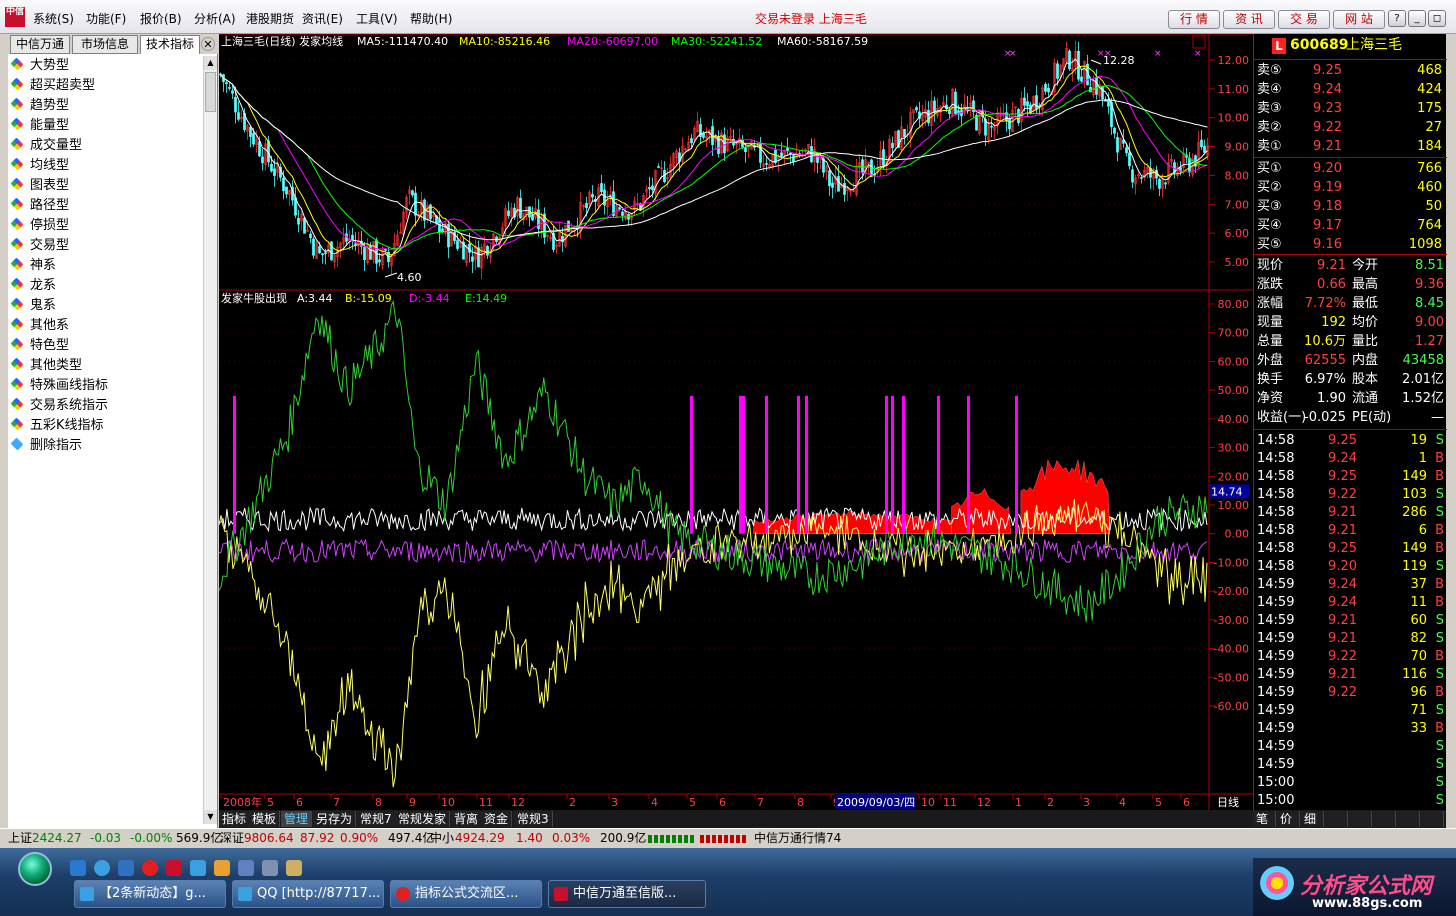 The height and width of the screenshot is (916, 1456). I want to click on help-window-button: ?, so click(1397, 18).